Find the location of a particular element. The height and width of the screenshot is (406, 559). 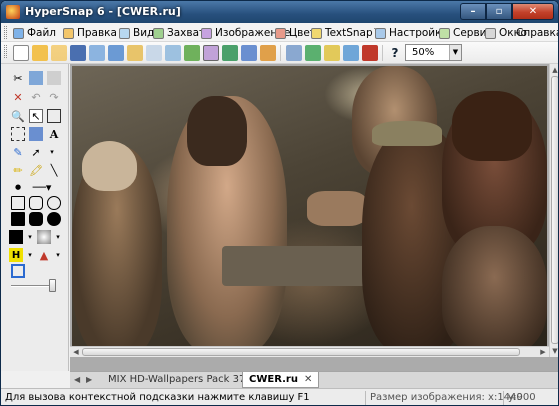

horizontal-scrollbar: ◀ ▶ is located at coordinates (309, 351).